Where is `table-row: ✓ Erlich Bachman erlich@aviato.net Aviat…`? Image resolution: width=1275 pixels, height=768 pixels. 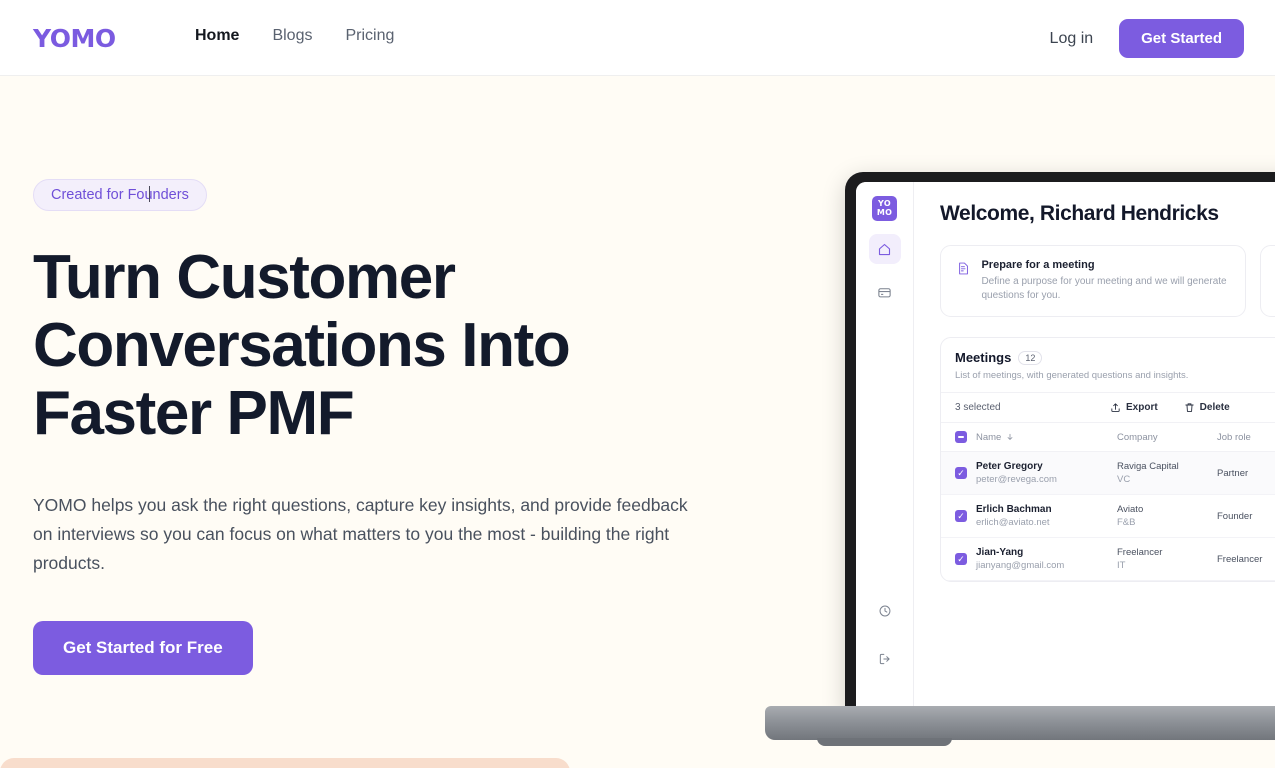 table-row: ✓ Erlich Bachman erlich@aviato.net Aviat… is located at coordinates (1108, 516).